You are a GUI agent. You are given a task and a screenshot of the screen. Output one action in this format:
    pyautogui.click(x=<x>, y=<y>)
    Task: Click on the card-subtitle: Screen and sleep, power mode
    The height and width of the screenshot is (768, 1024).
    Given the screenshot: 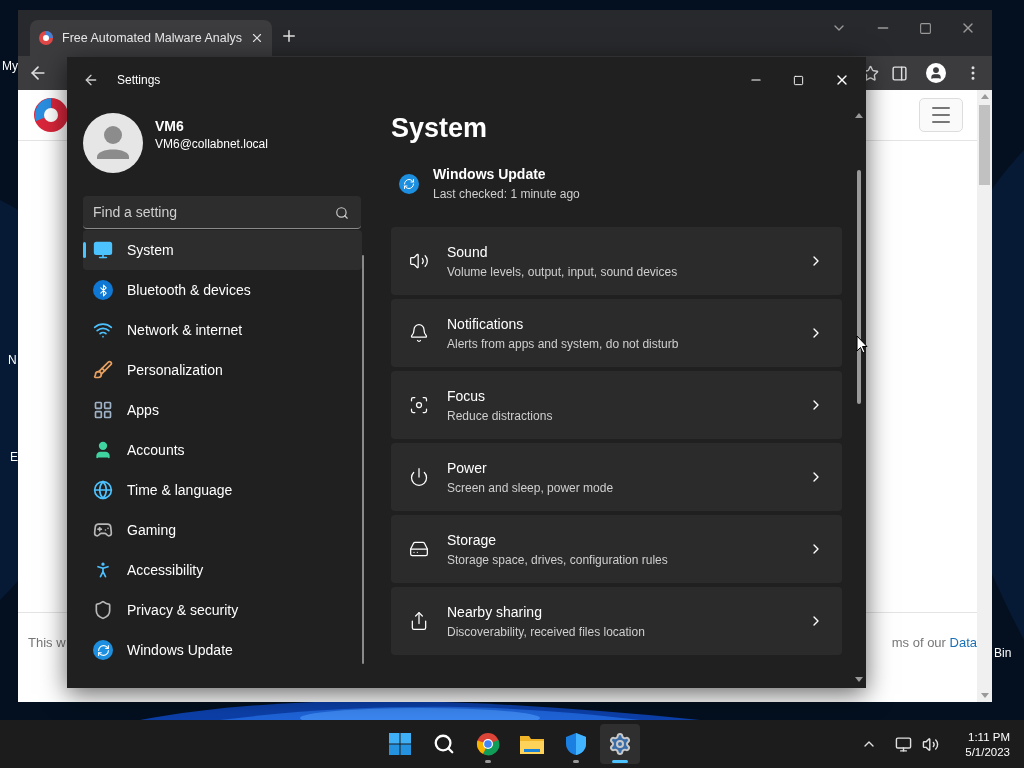 What is the action you would take?
    pyautogui.click(x=531, y=487)
    